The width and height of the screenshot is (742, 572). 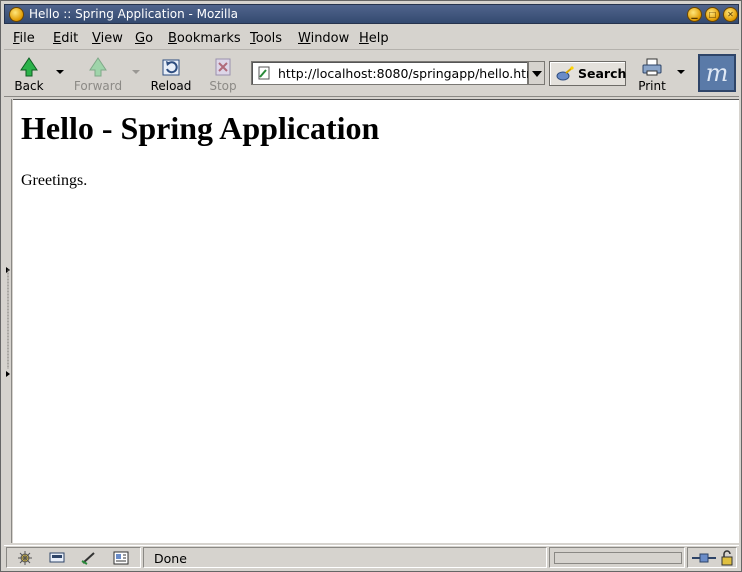 I want to click on address-book-icon, so click(x=121, y=558).